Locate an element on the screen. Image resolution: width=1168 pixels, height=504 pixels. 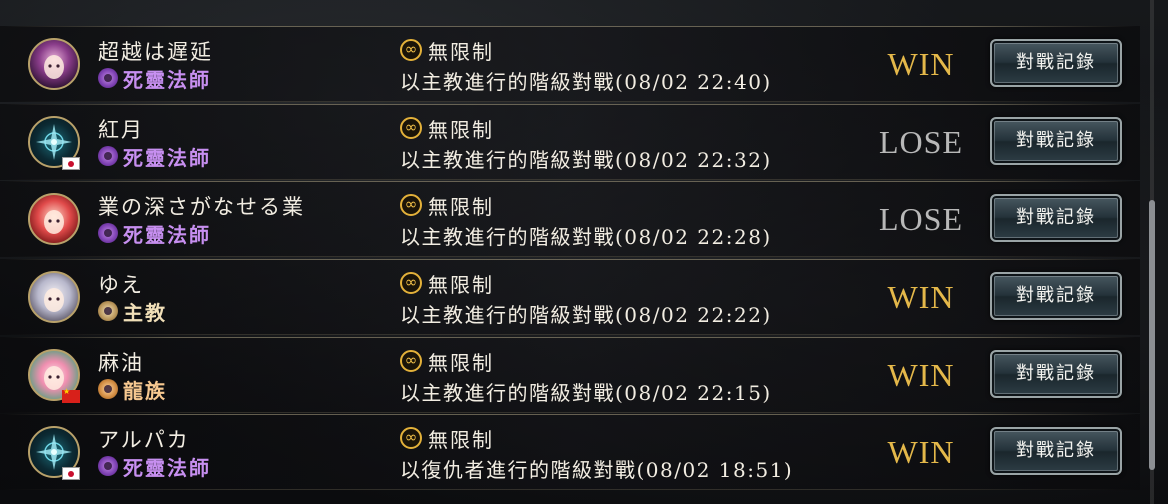
opponent-class: 主教 is located at coordinates (132, 312).